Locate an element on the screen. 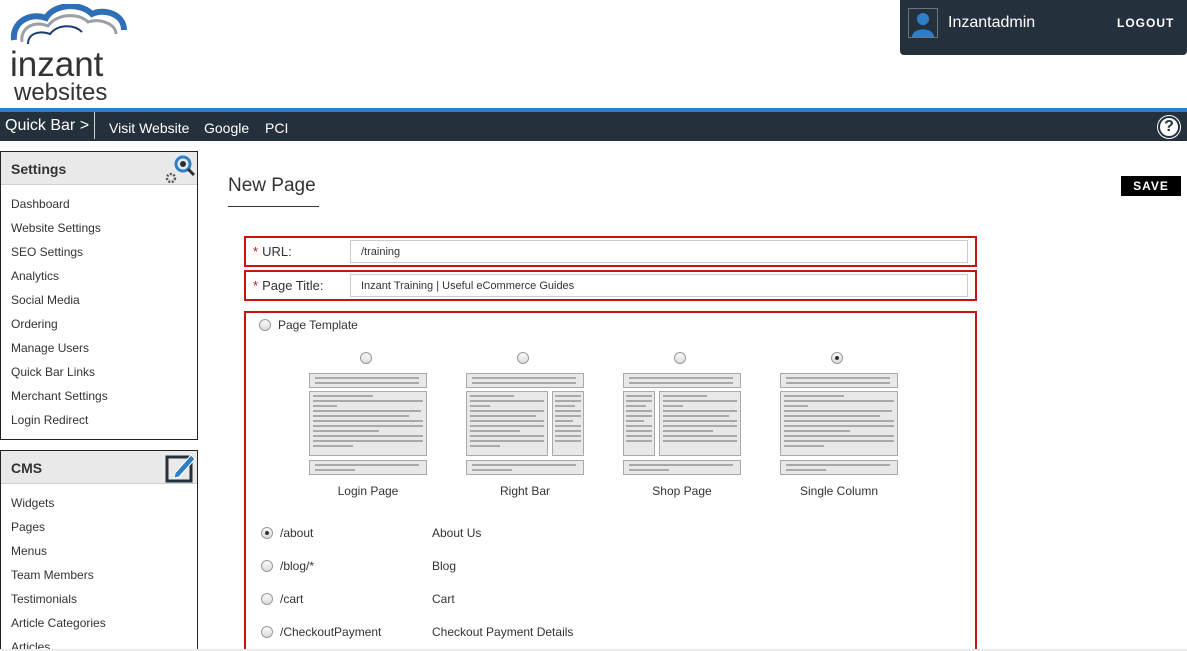 This screenshot has height=651, width=1187. page-title-label: * Page Title: is located at coordinates (288, 285).